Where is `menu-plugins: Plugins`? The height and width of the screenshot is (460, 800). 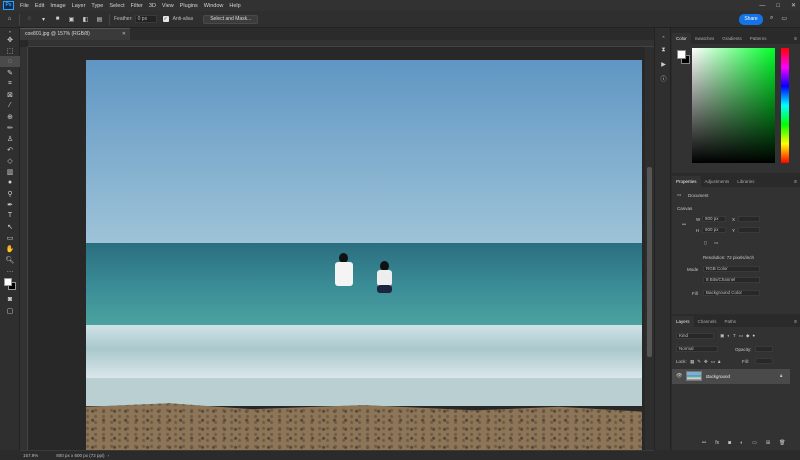 menu-plugins: Plugins is located at coordinates (189, 6).